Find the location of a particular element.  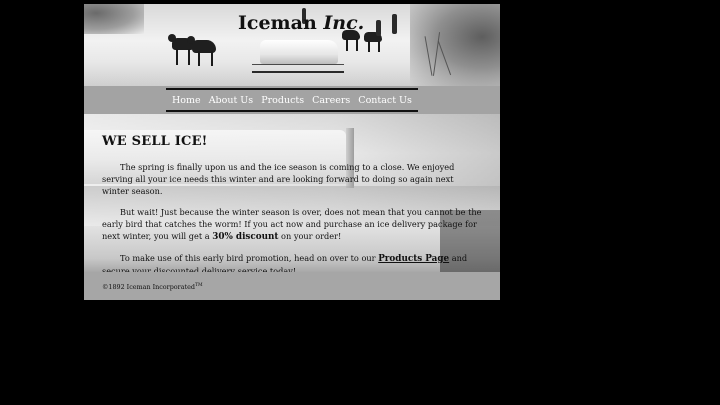

site-footer: ©1892 Iceman IncorporatedTM is located at coordinates (292, 286).